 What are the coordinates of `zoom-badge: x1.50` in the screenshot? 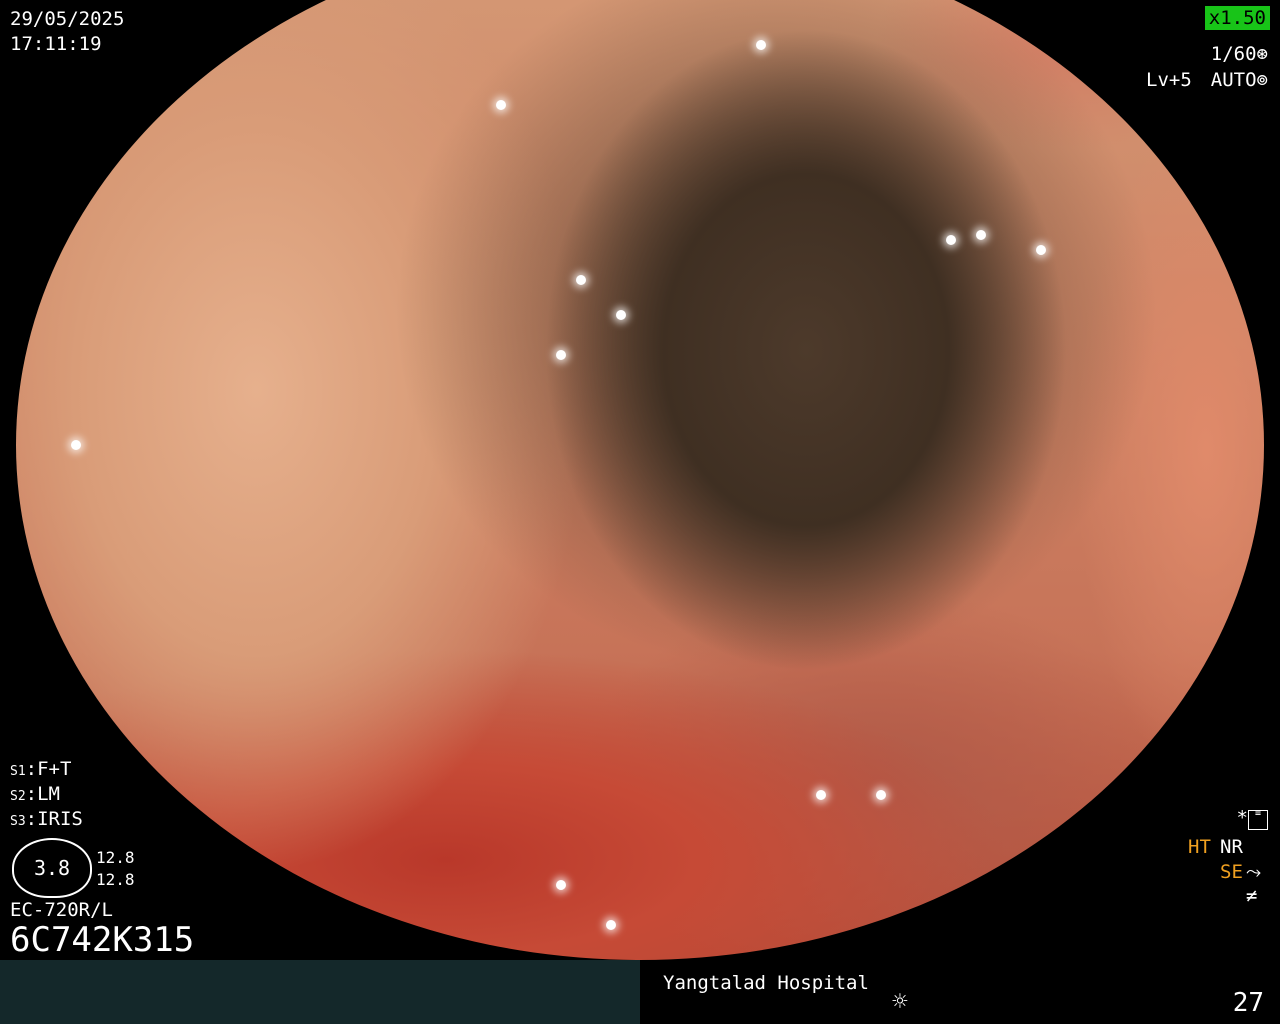 It's located at (1237, 18).